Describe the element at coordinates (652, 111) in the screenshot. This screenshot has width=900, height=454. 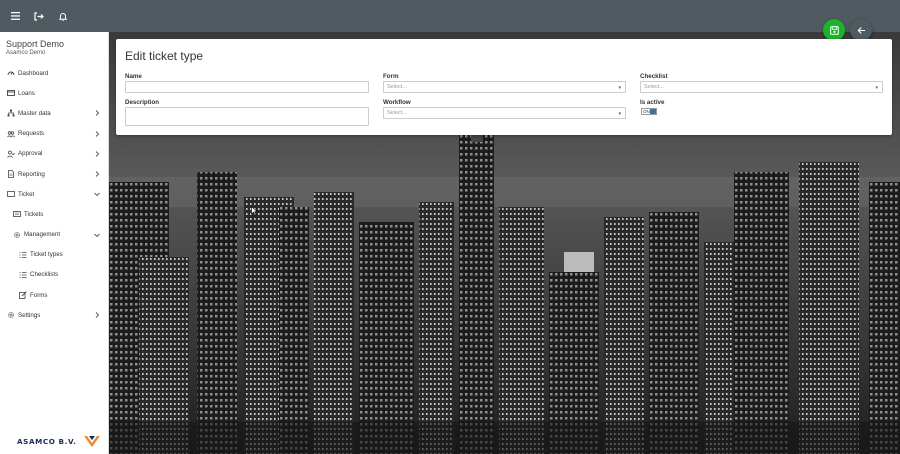
I see `toggle-knob` at that location.